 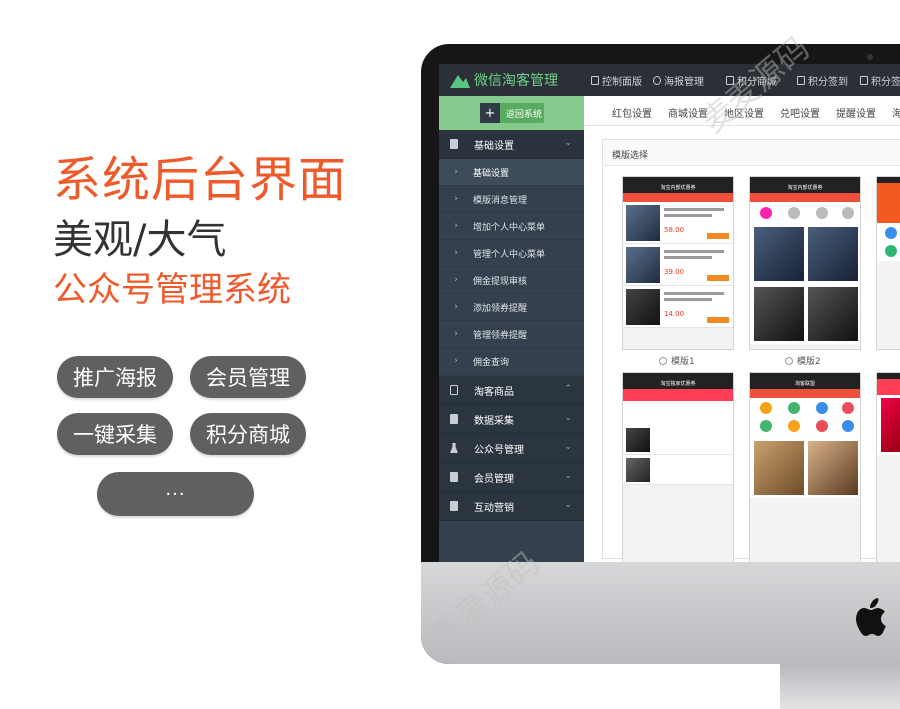 I want to click on nav-label: 海报管理, so click(x=684, y=82).